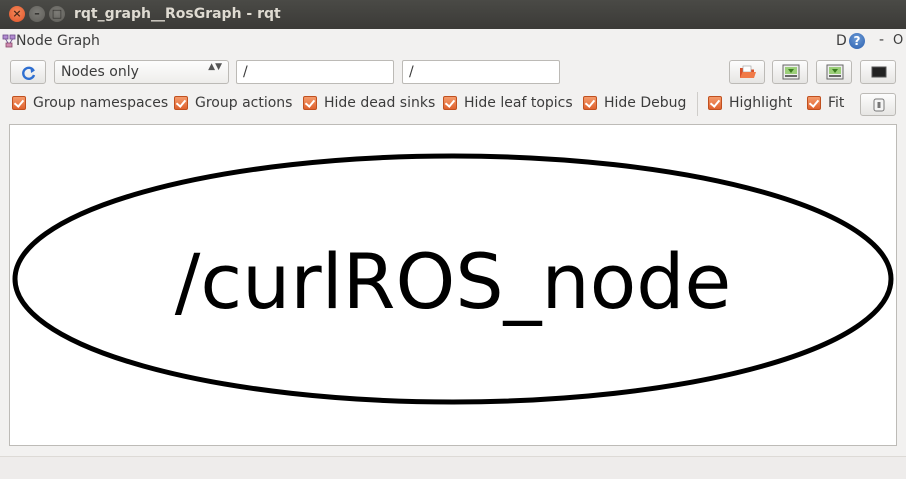  I want to click on graph-type-value: Nodes only, so click(100, 72).